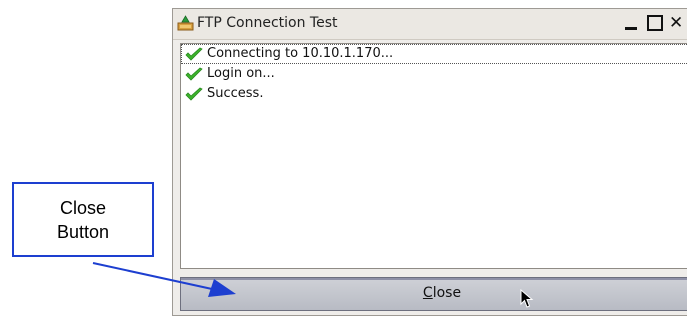 The height and width of the screenshot is (325, 687). I want to click on close-icon: ✕, so click(677, 23).